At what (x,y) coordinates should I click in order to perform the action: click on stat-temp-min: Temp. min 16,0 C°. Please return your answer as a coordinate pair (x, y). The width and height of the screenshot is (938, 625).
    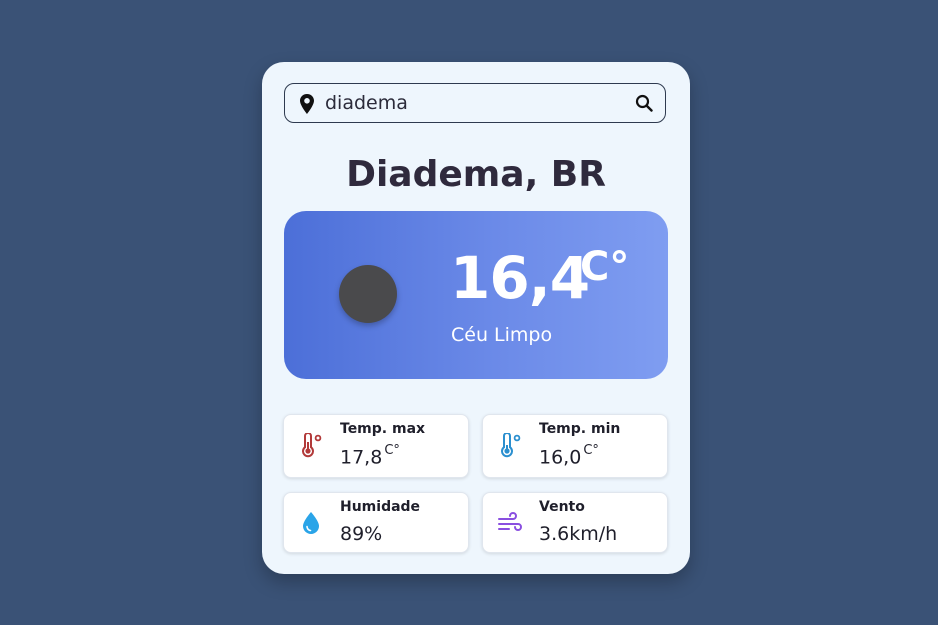
    Looking at the image, I should click on (575, 446).